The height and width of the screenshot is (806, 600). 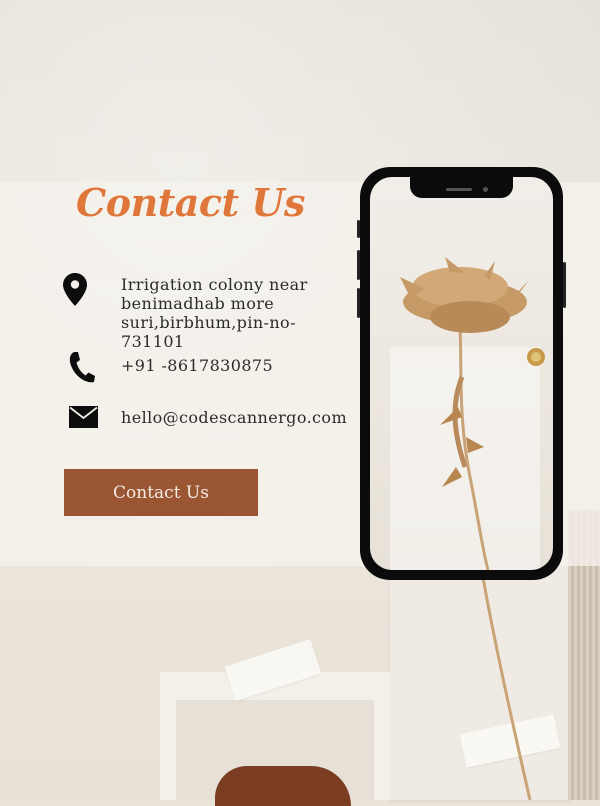 I want to click on envelope-icon, so click(x=83, y=419).